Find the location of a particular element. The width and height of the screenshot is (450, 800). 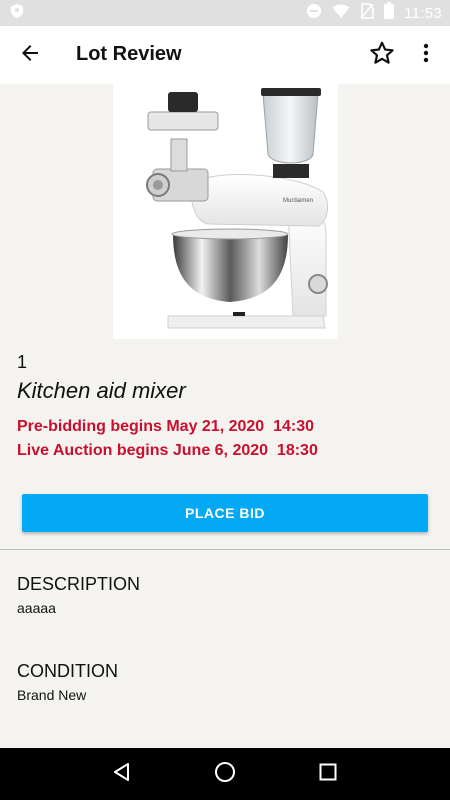

back-arrow-icon is located at coordinates (30, 55).